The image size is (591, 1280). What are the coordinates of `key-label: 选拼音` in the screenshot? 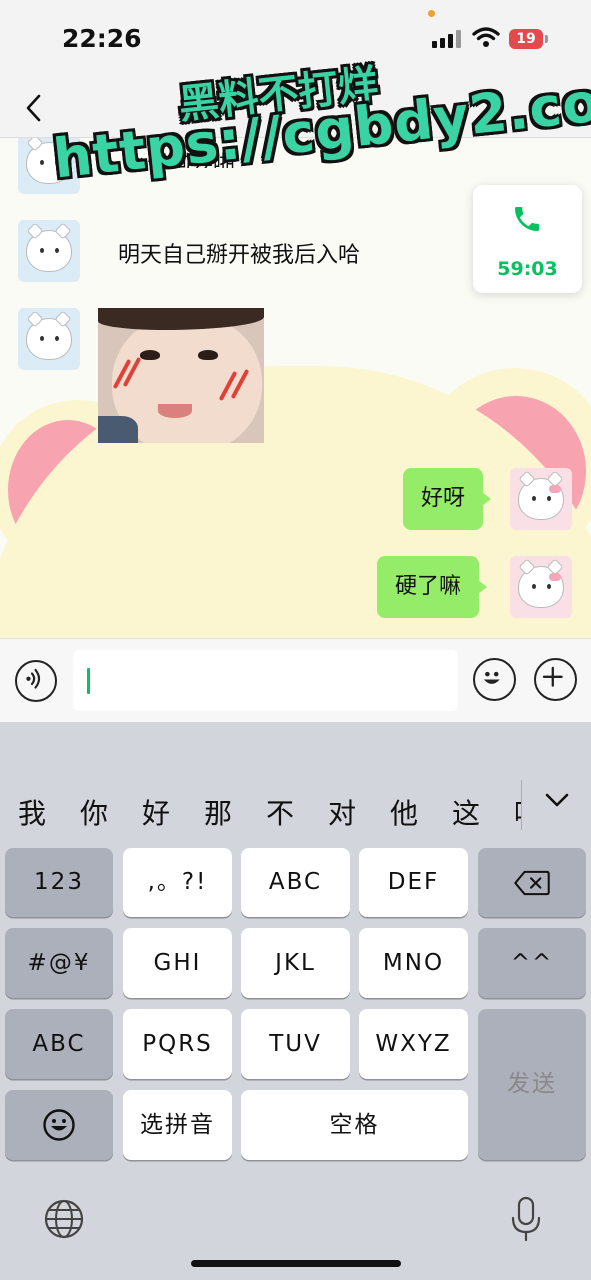 It's located at (177, 1125).